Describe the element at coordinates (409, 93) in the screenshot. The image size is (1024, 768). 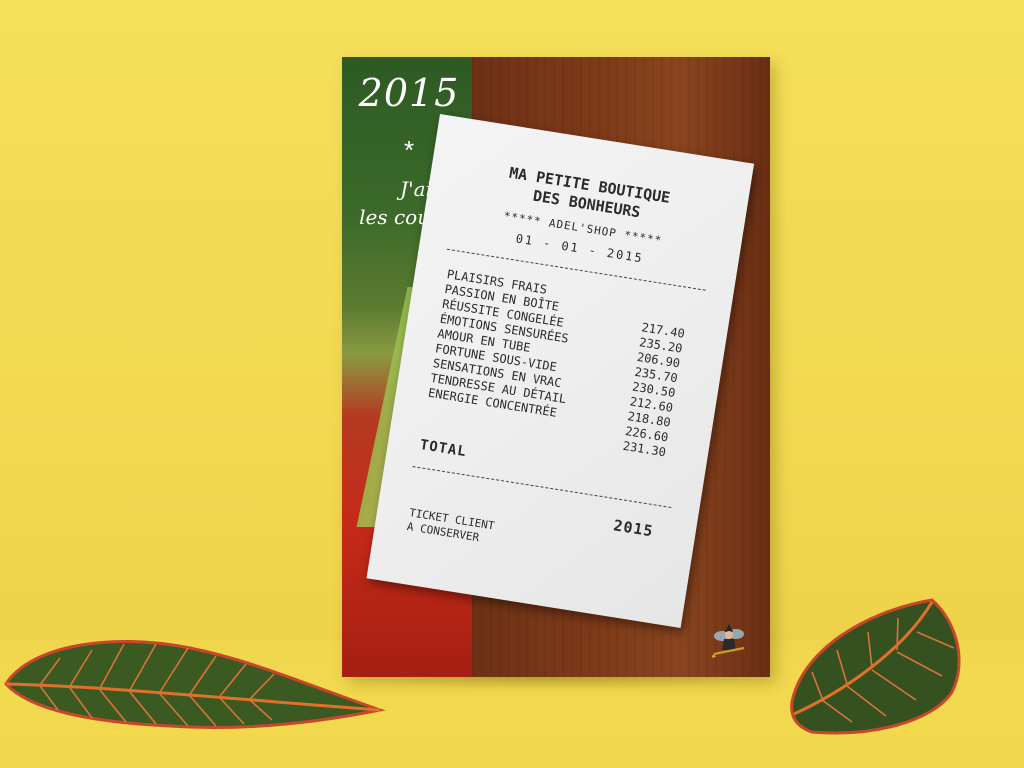
I see `poster-year: 2015` at that location.